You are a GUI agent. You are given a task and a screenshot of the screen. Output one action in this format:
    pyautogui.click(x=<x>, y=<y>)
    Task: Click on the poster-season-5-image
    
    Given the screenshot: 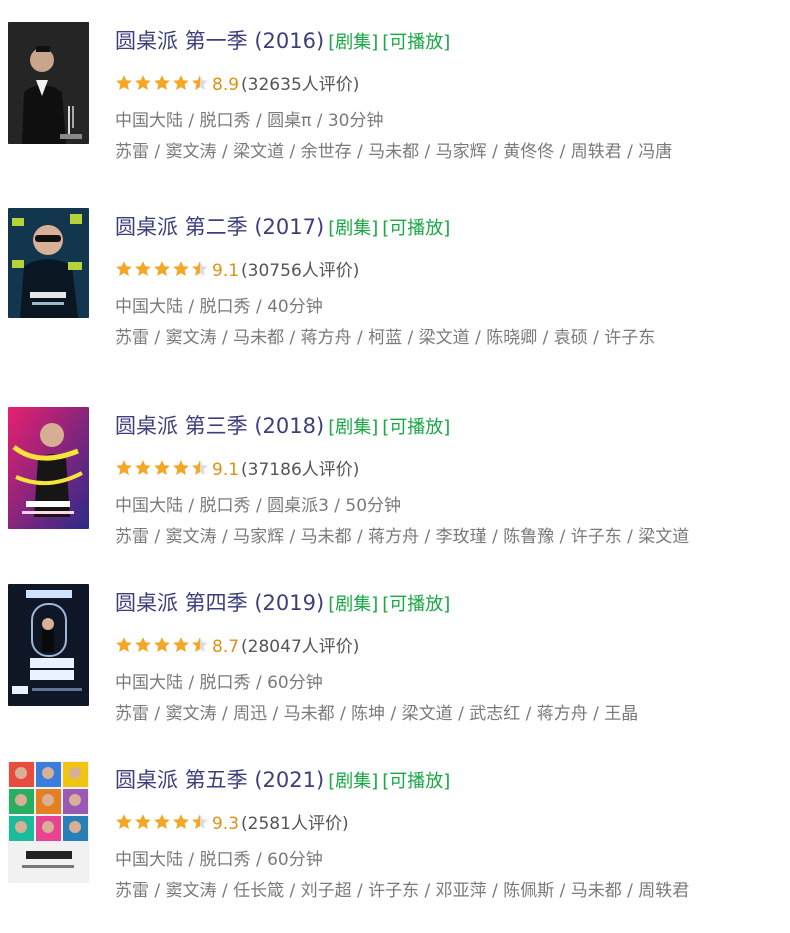 What is the action you would take?
    pyautogui.click(x=48, y=822)
    